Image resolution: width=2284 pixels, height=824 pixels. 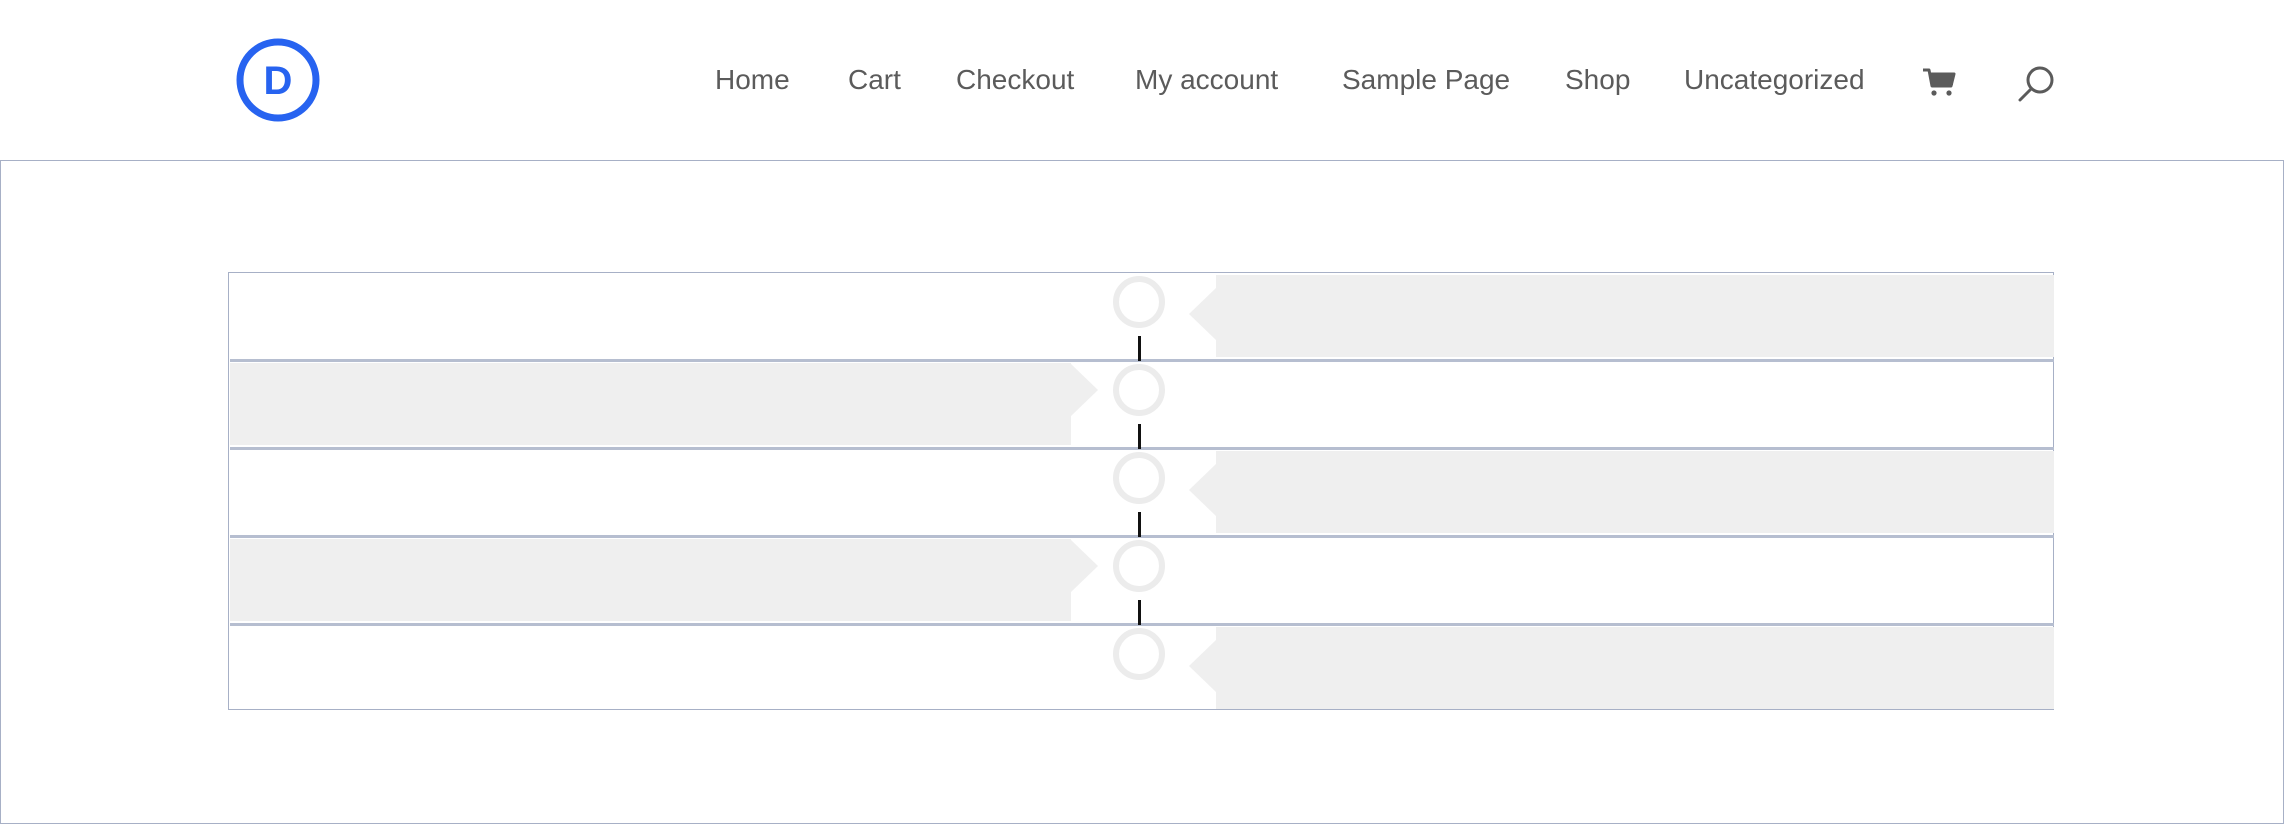 What do you see at coordinates (874, 80) in the screenshot?
I see `nav-item-cart: Cart` at bounding box center [874, 80].